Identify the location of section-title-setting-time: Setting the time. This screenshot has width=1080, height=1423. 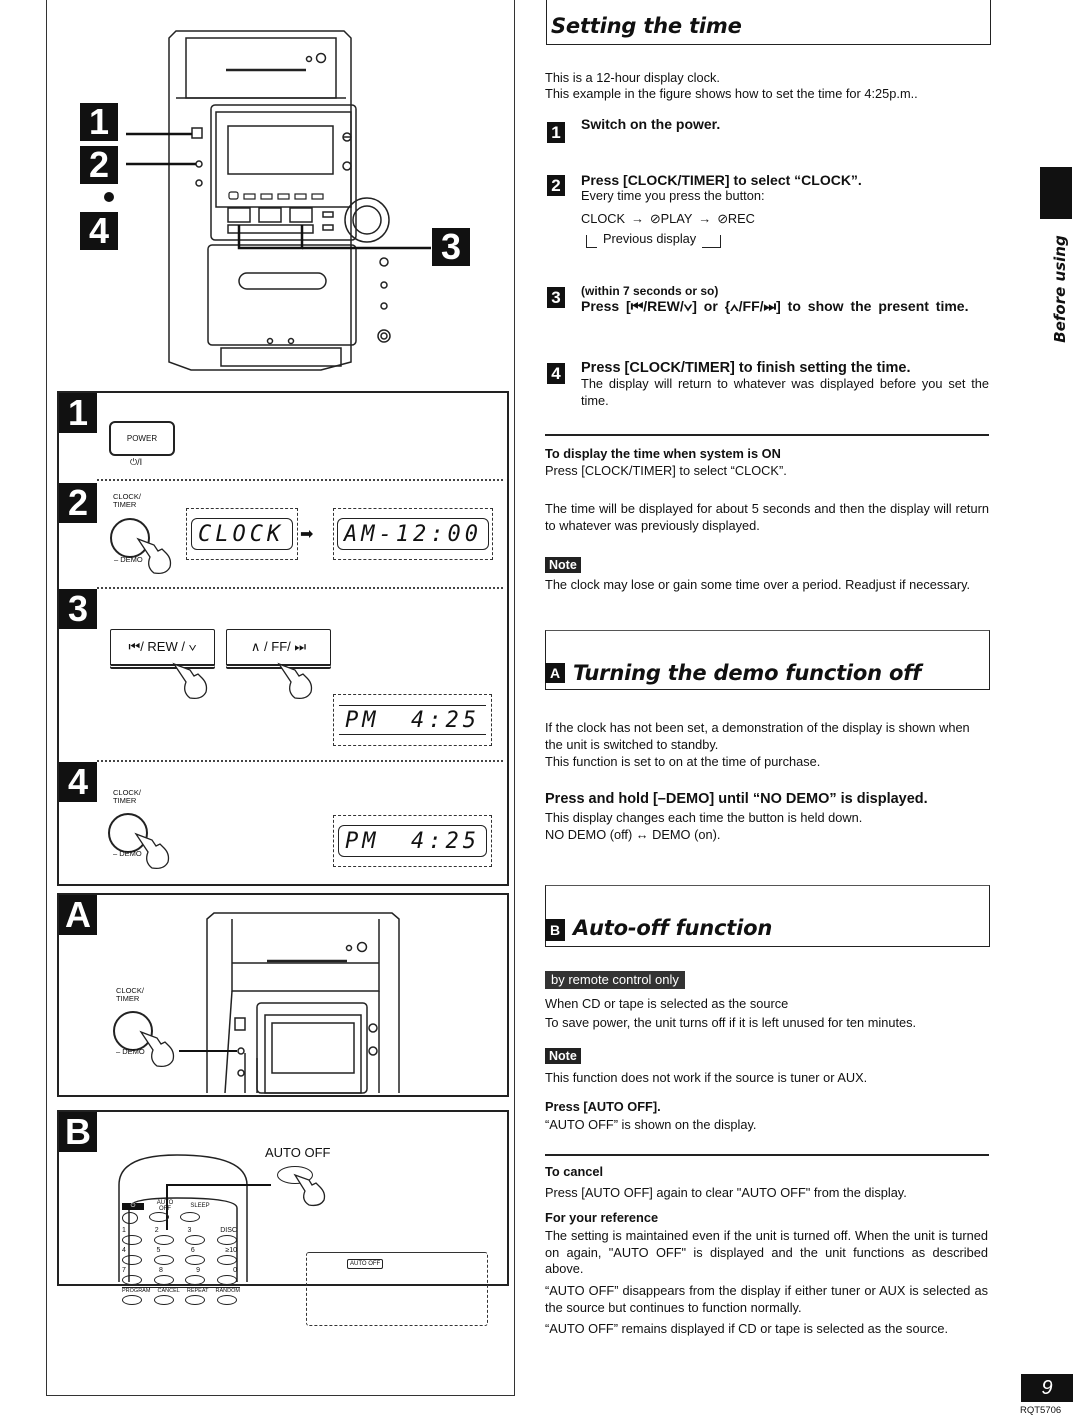
(646, 26).